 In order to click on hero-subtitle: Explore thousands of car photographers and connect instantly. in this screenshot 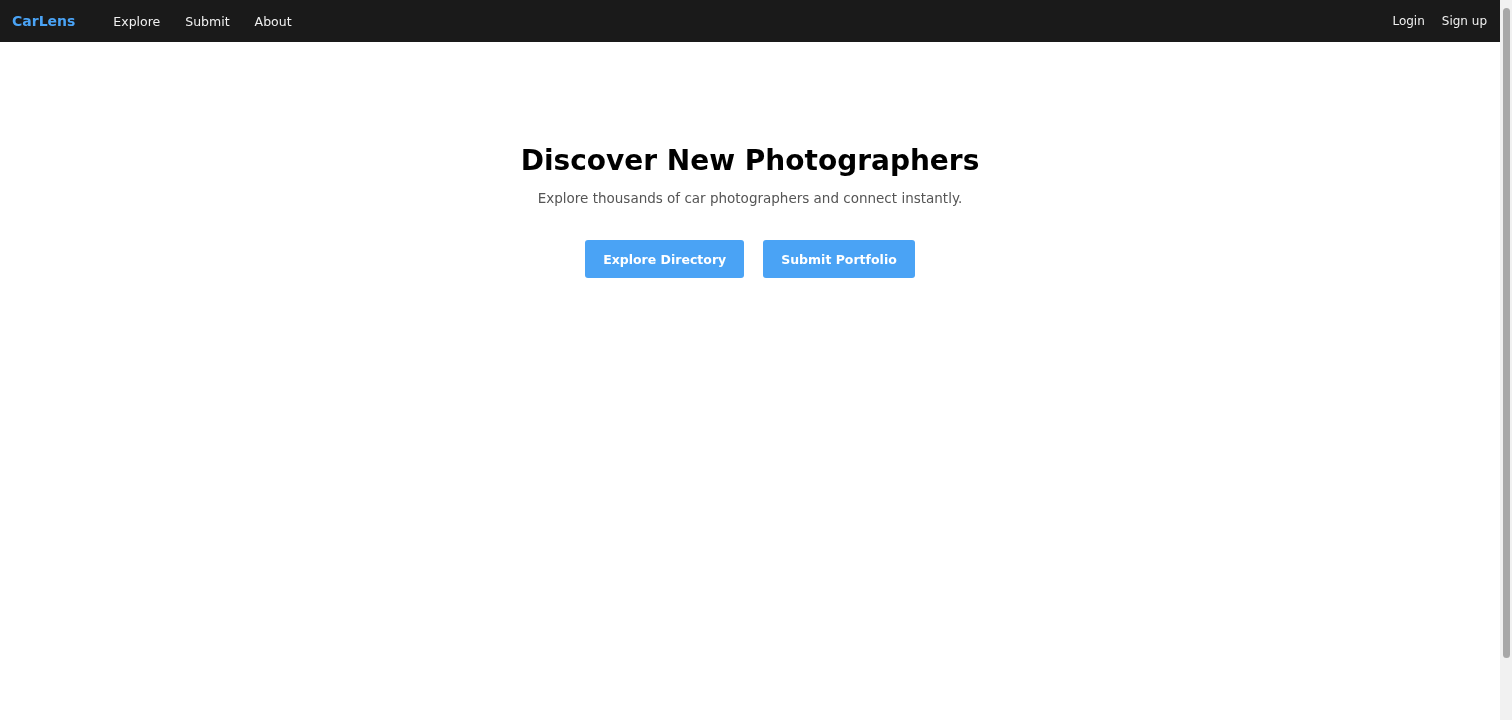, I will do `click(750, 198)`.